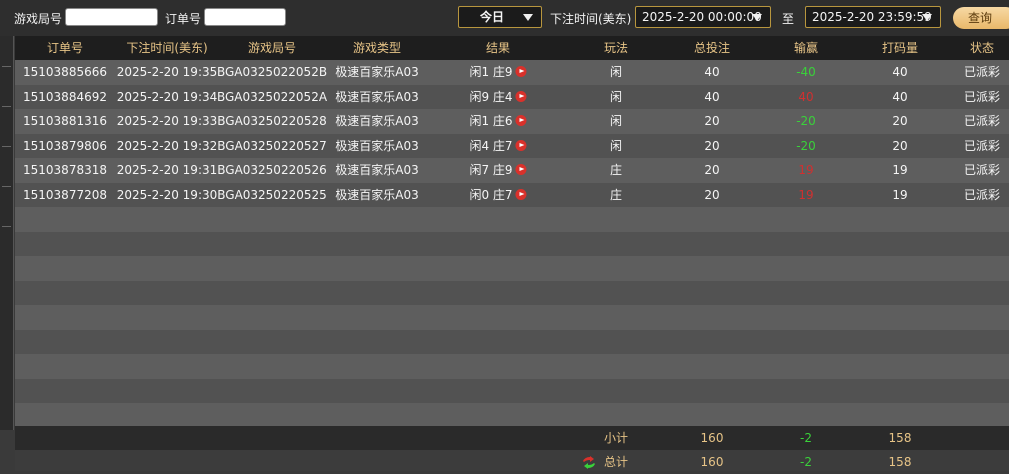 The height and width of the screenshot is (474, 1009). I want to click on order-input, so click(245, 17).